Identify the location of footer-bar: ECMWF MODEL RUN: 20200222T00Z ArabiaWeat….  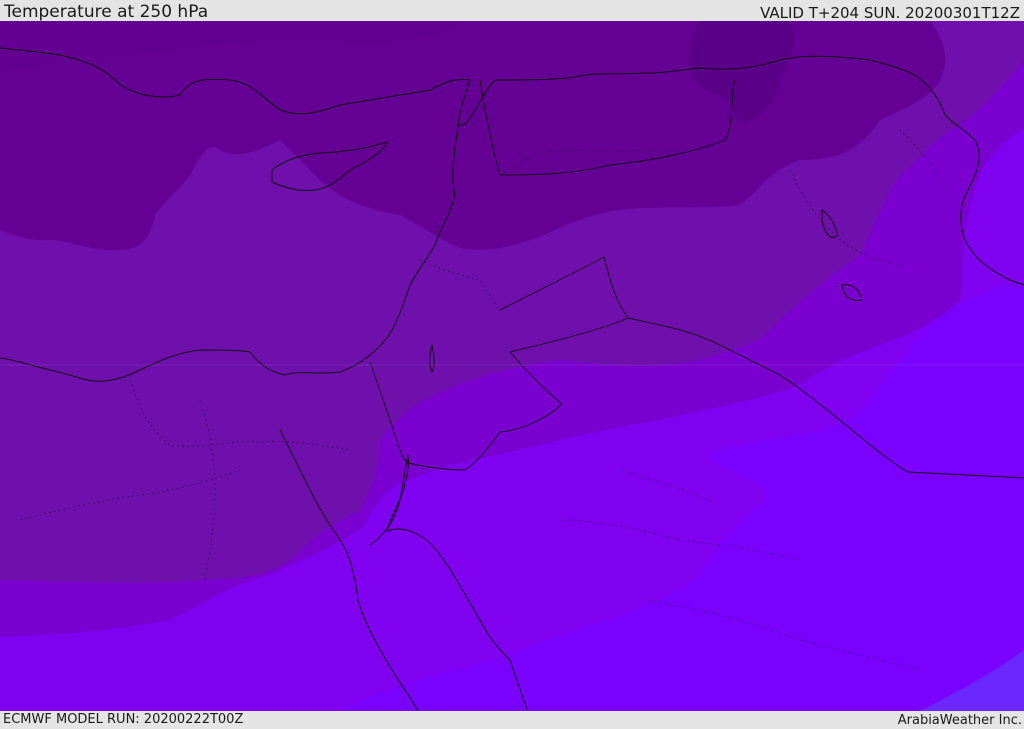
(512, 720).